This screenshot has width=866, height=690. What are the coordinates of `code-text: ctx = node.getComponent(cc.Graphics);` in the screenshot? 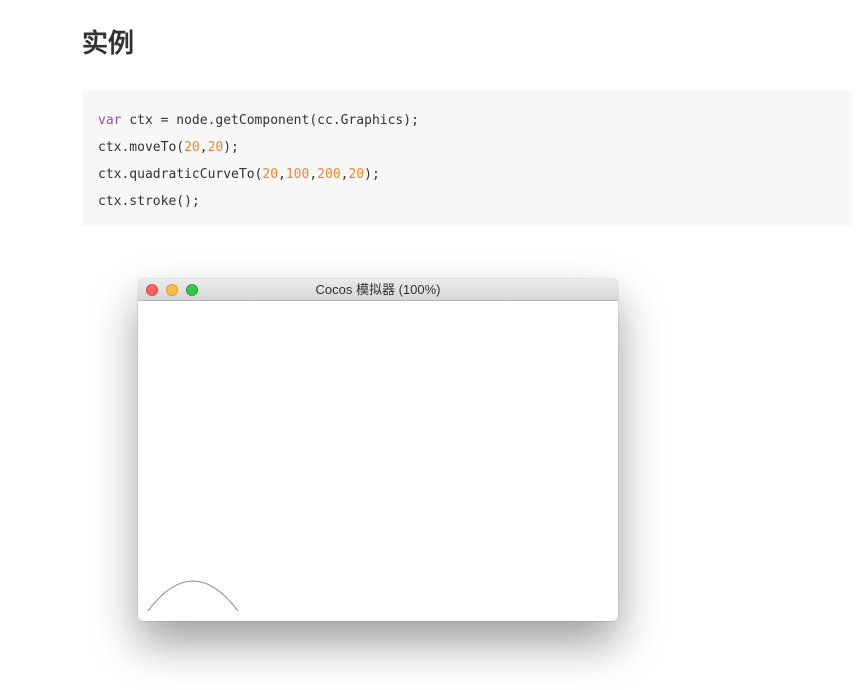 It's located at (270, 120).